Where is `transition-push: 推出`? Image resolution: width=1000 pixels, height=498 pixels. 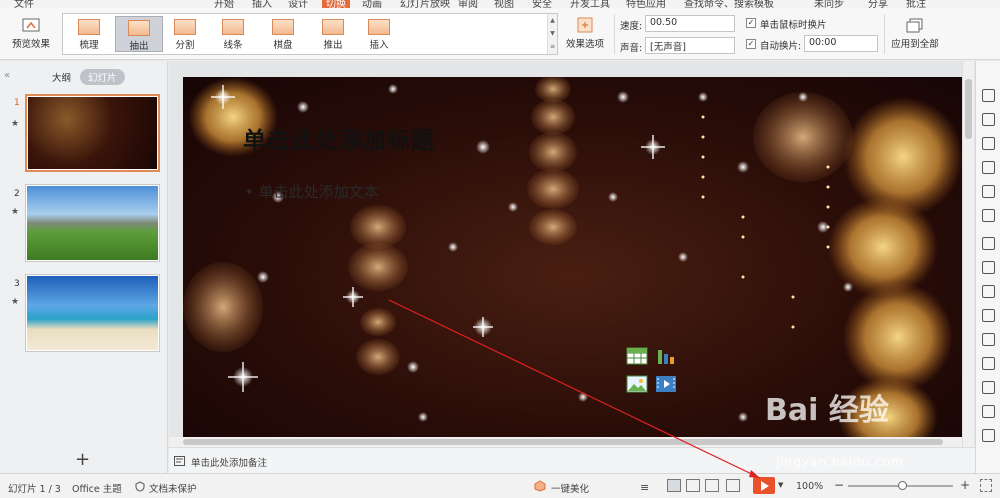
transition-push: 推出 is located at coordinates (333, 34).